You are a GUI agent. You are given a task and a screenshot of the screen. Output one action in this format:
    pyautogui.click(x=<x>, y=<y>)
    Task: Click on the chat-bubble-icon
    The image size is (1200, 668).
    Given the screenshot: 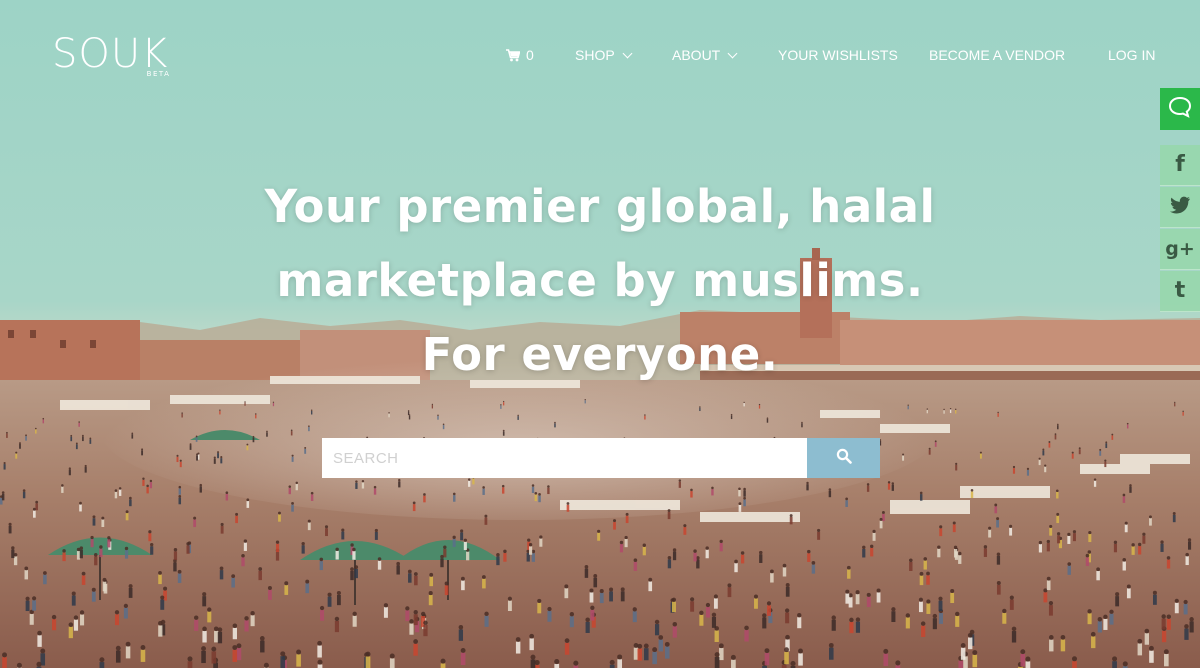 What is the action you would take?
    pyautogui.click(x=1180, y=109)
    